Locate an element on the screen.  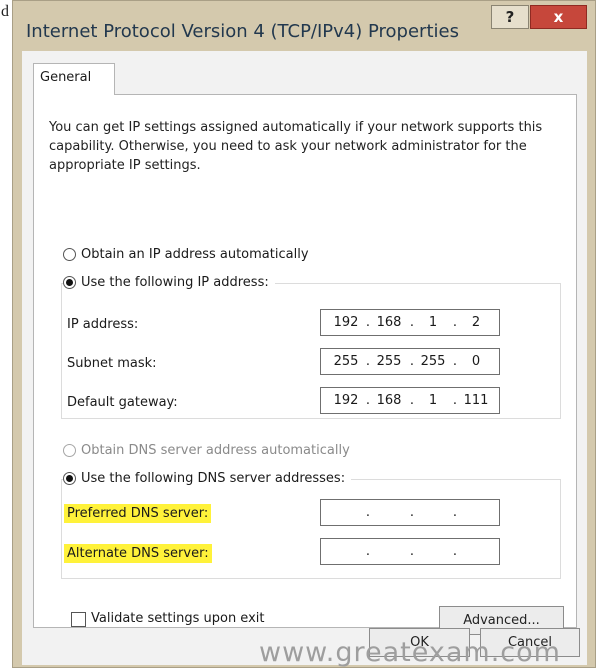
default-gateway-label: Default gateway: is located at coordinates (122, 402).